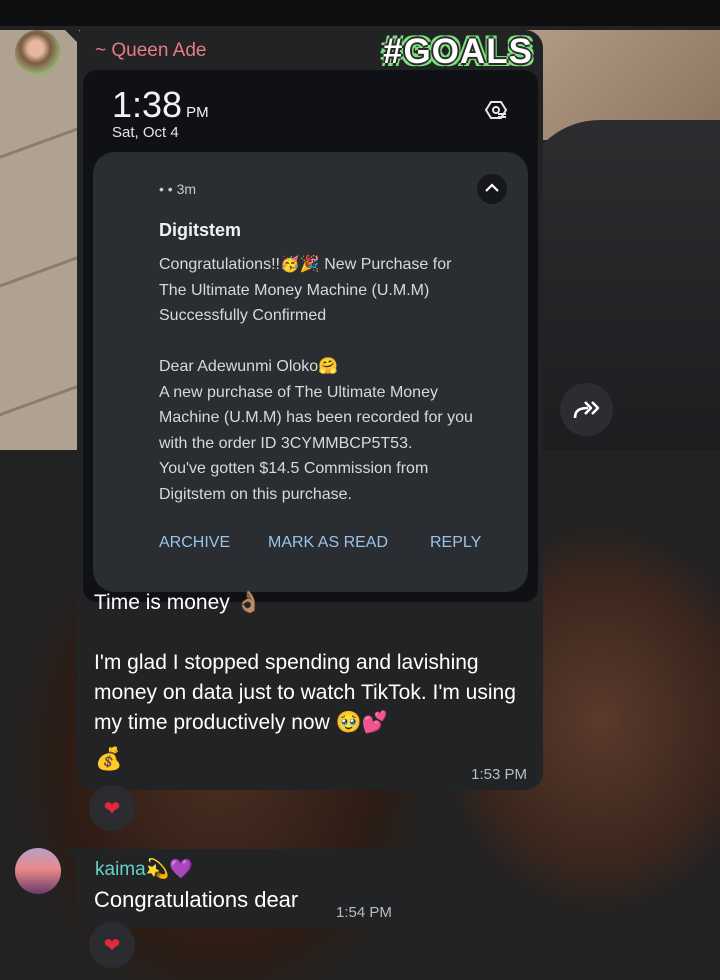  What do you see at coordinates (145, 132) in the screenshot?
I see `screenshot-date: Sat, Oct 4` at bounding box center [145, 132].